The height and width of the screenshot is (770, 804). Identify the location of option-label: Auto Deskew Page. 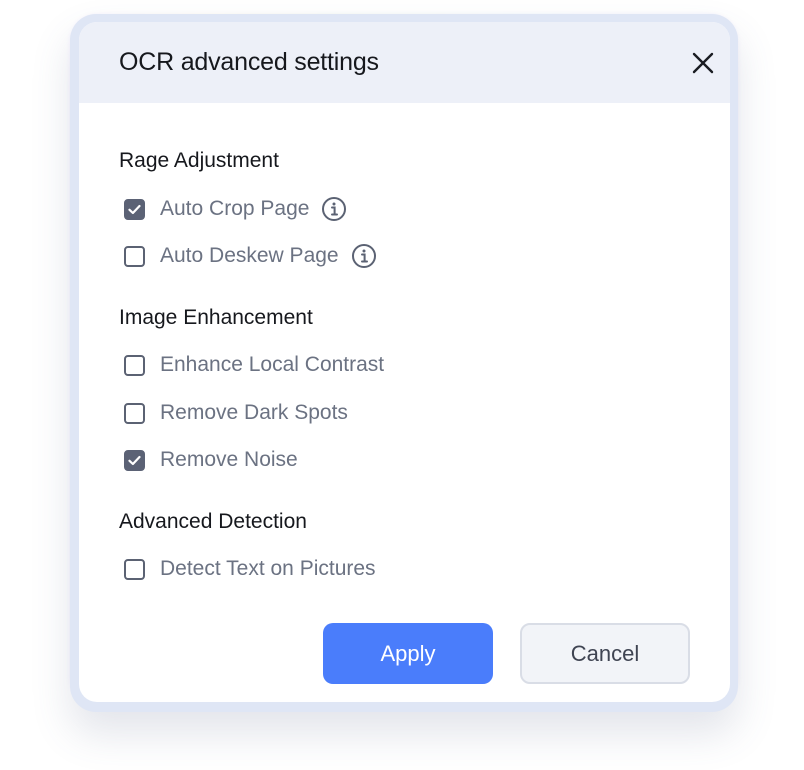
(249, 255).